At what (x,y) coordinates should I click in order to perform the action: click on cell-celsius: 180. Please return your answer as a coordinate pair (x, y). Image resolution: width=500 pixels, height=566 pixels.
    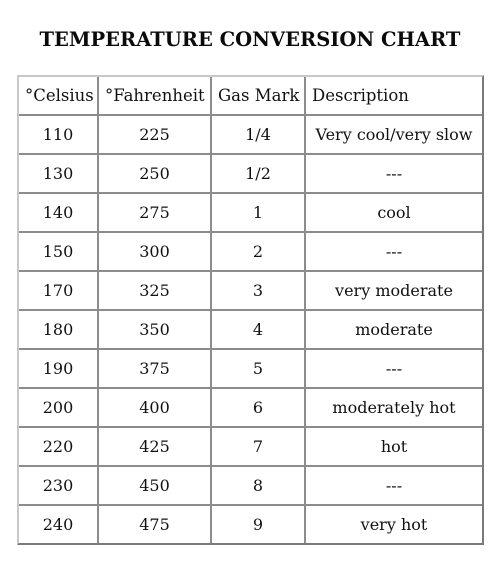
    Looking at the image, I should click on (59, 330).